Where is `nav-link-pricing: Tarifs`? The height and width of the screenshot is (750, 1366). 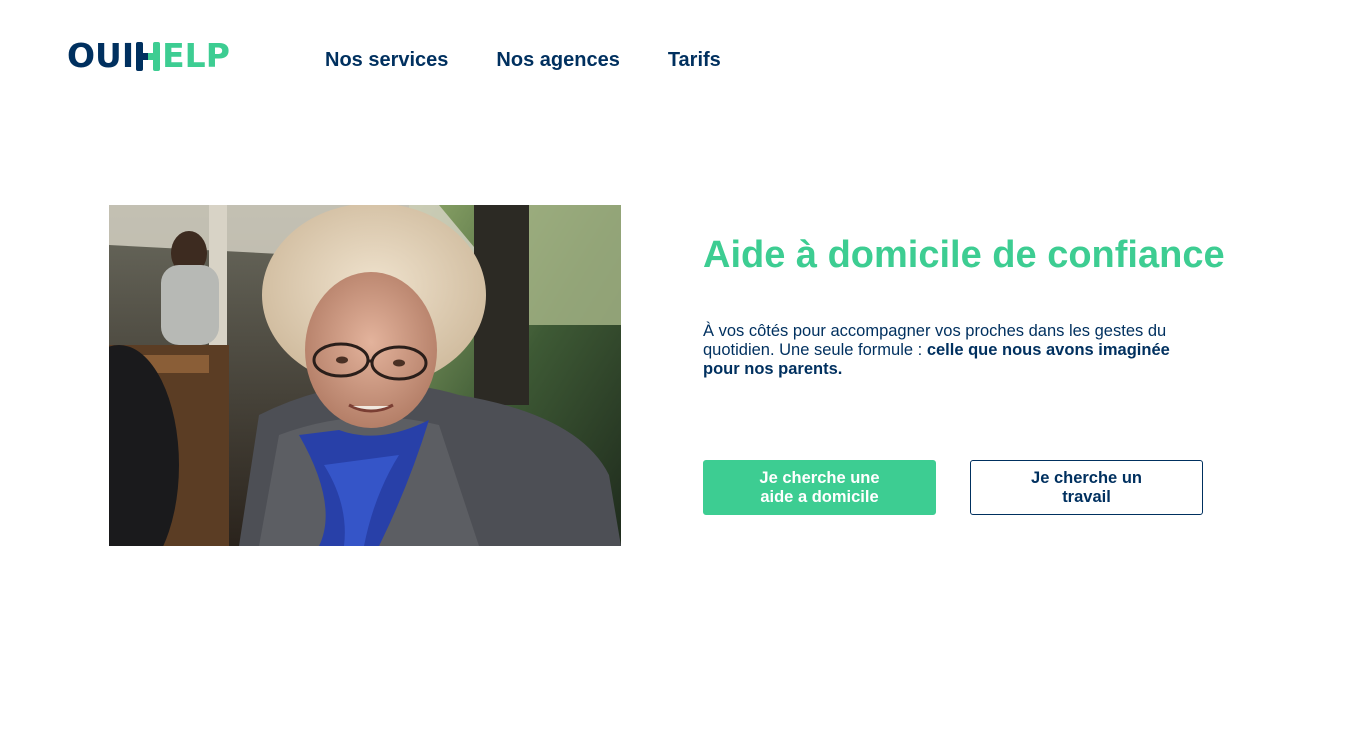
nav-link-pricing: Tarifs is located at coordinates (694, 60).